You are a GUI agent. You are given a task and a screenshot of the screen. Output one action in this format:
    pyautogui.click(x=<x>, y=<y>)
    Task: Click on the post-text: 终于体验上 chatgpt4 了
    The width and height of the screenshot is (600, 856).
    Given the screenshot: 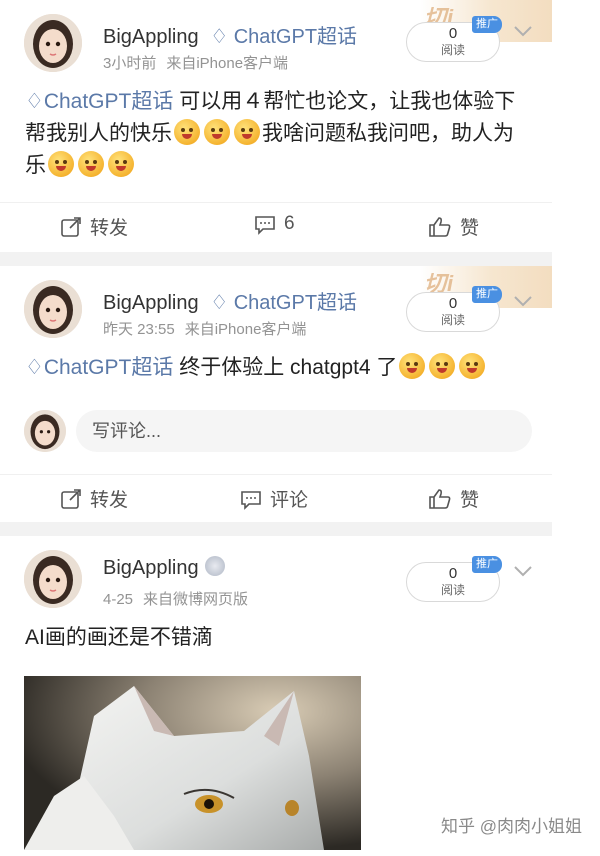 What is the action you would take?
    pyautogui.click(x=285, y=367)
    